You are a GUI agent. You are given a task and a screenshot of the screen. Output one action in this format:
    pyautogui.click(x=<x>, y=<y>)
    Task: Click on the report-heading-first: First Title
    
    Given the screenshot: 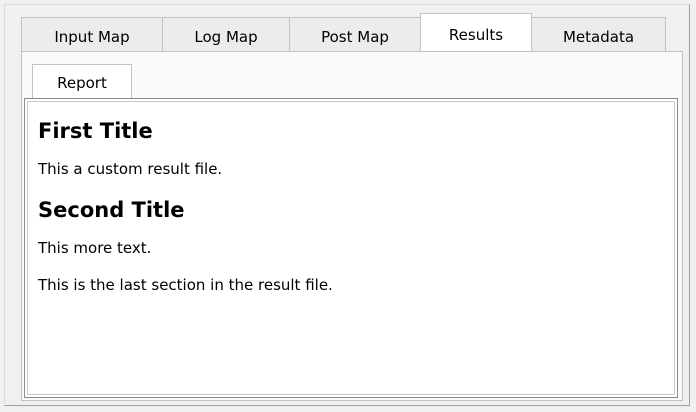 What is the action you would take?
    pyautogui.click(x=95, y=131)
    